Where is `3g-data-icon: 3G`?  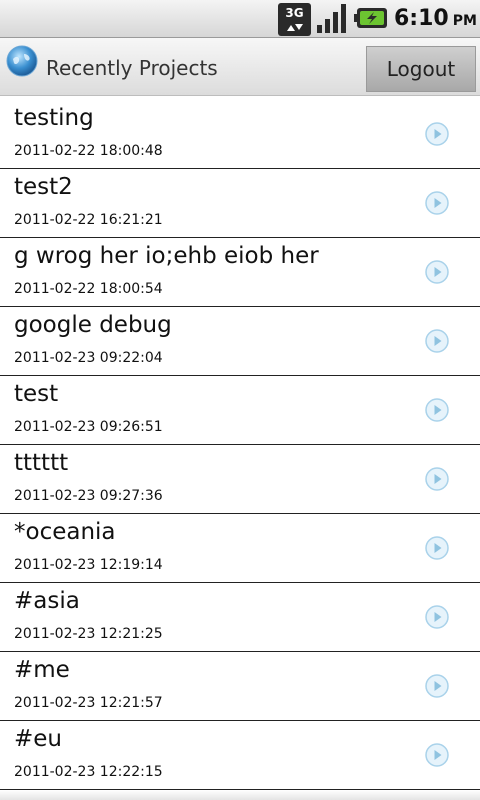 3g-data-icon: 3G is located at coordinates (294, 19).